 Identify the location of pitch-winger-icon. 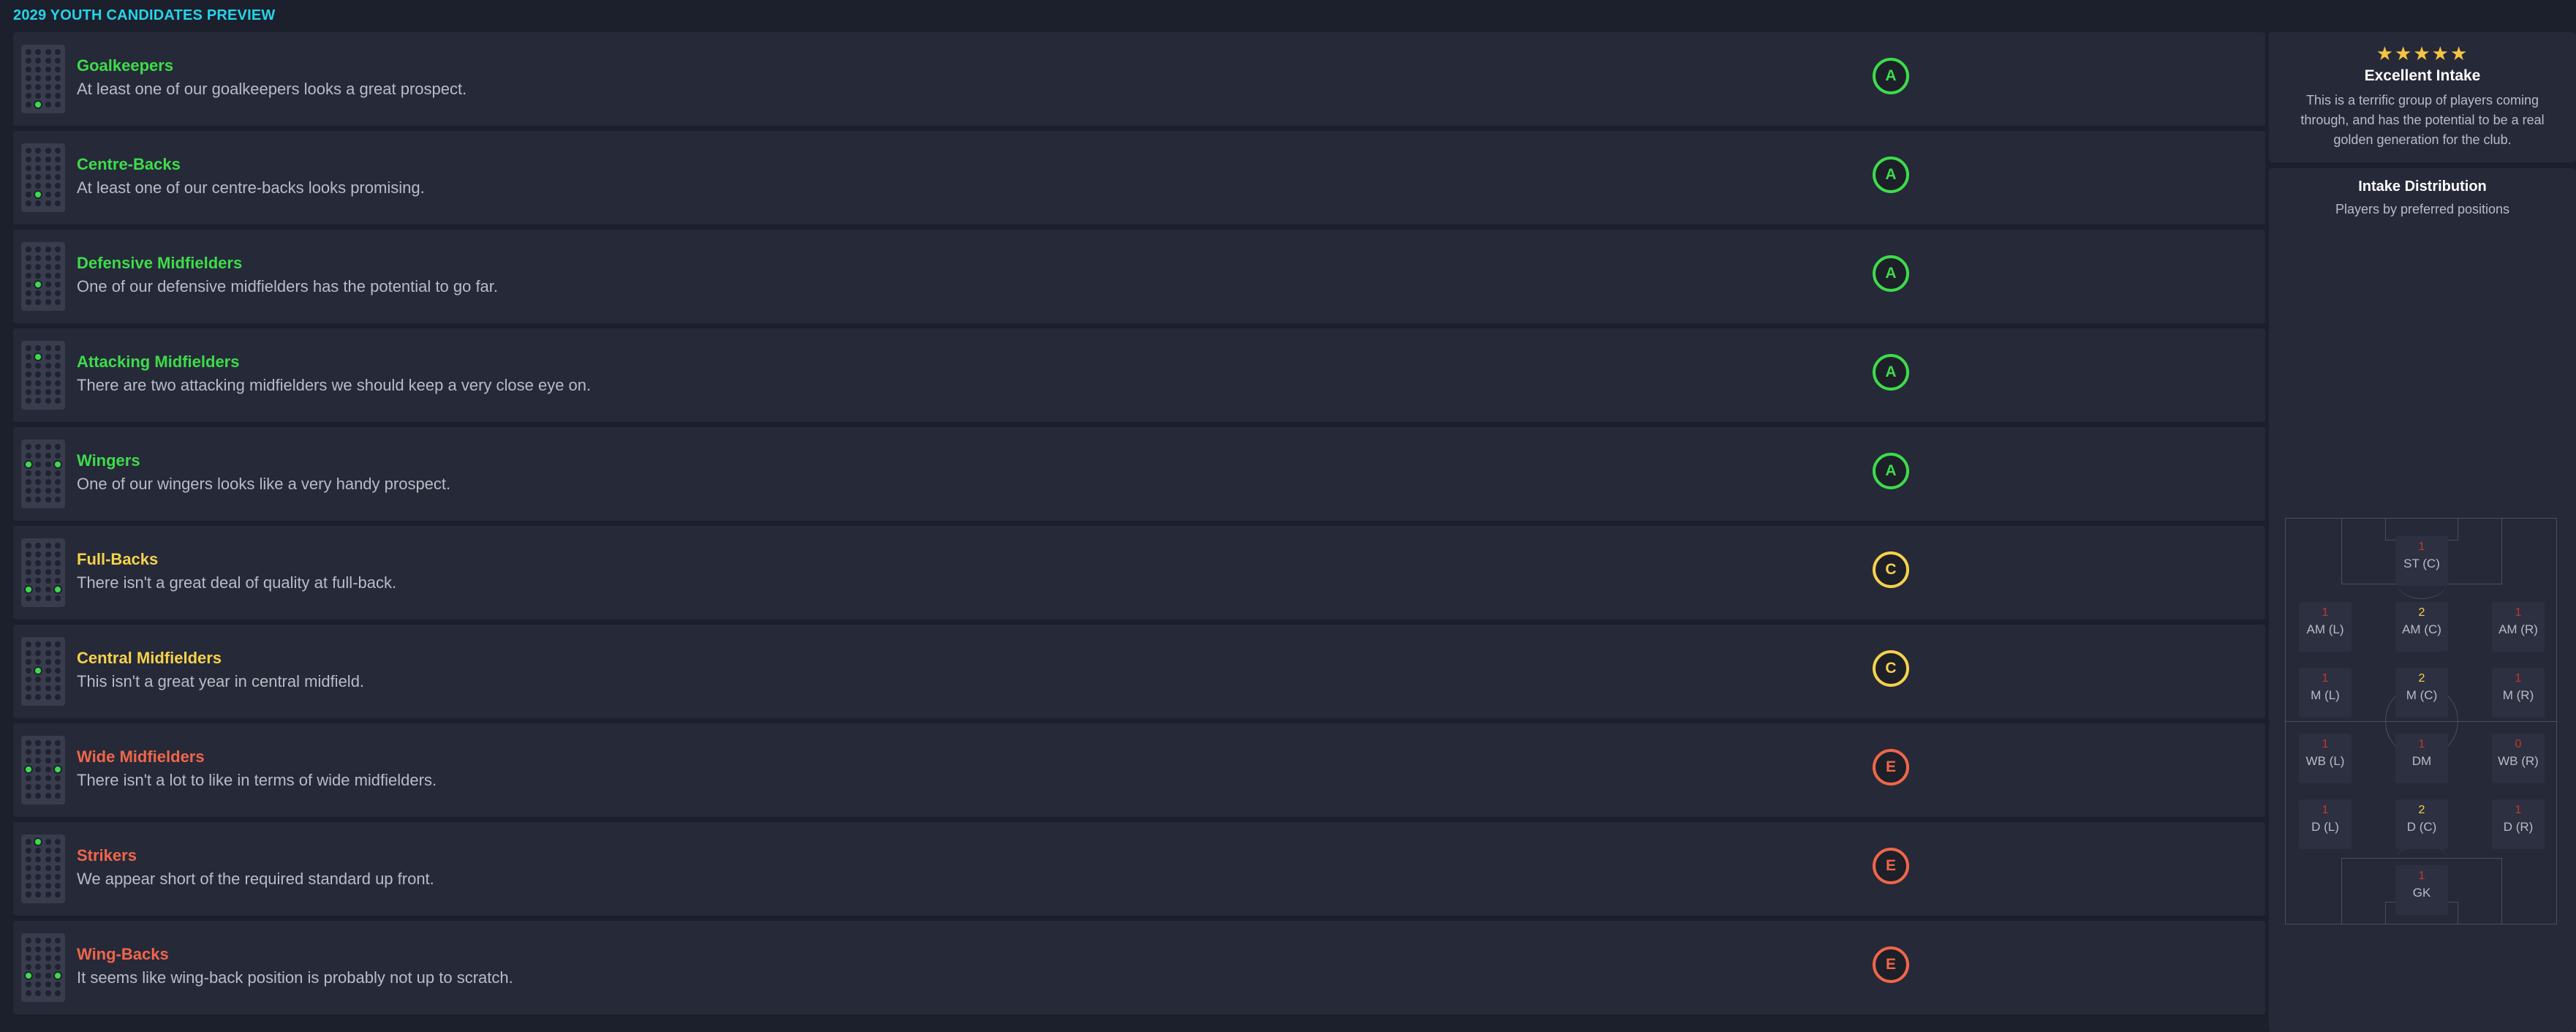
(43, 474).